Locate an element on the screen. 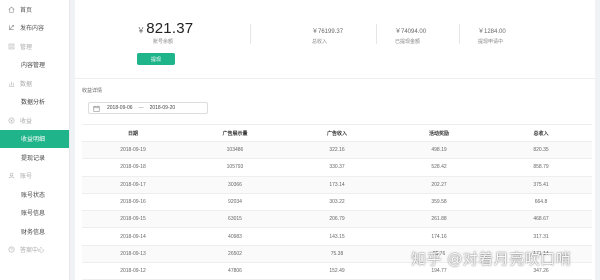 The width and height of the screenshot is (600, 280). table-row: 2018-09-18 105793 330.37 528.42 858.79 is located at coordinates (337, 168).